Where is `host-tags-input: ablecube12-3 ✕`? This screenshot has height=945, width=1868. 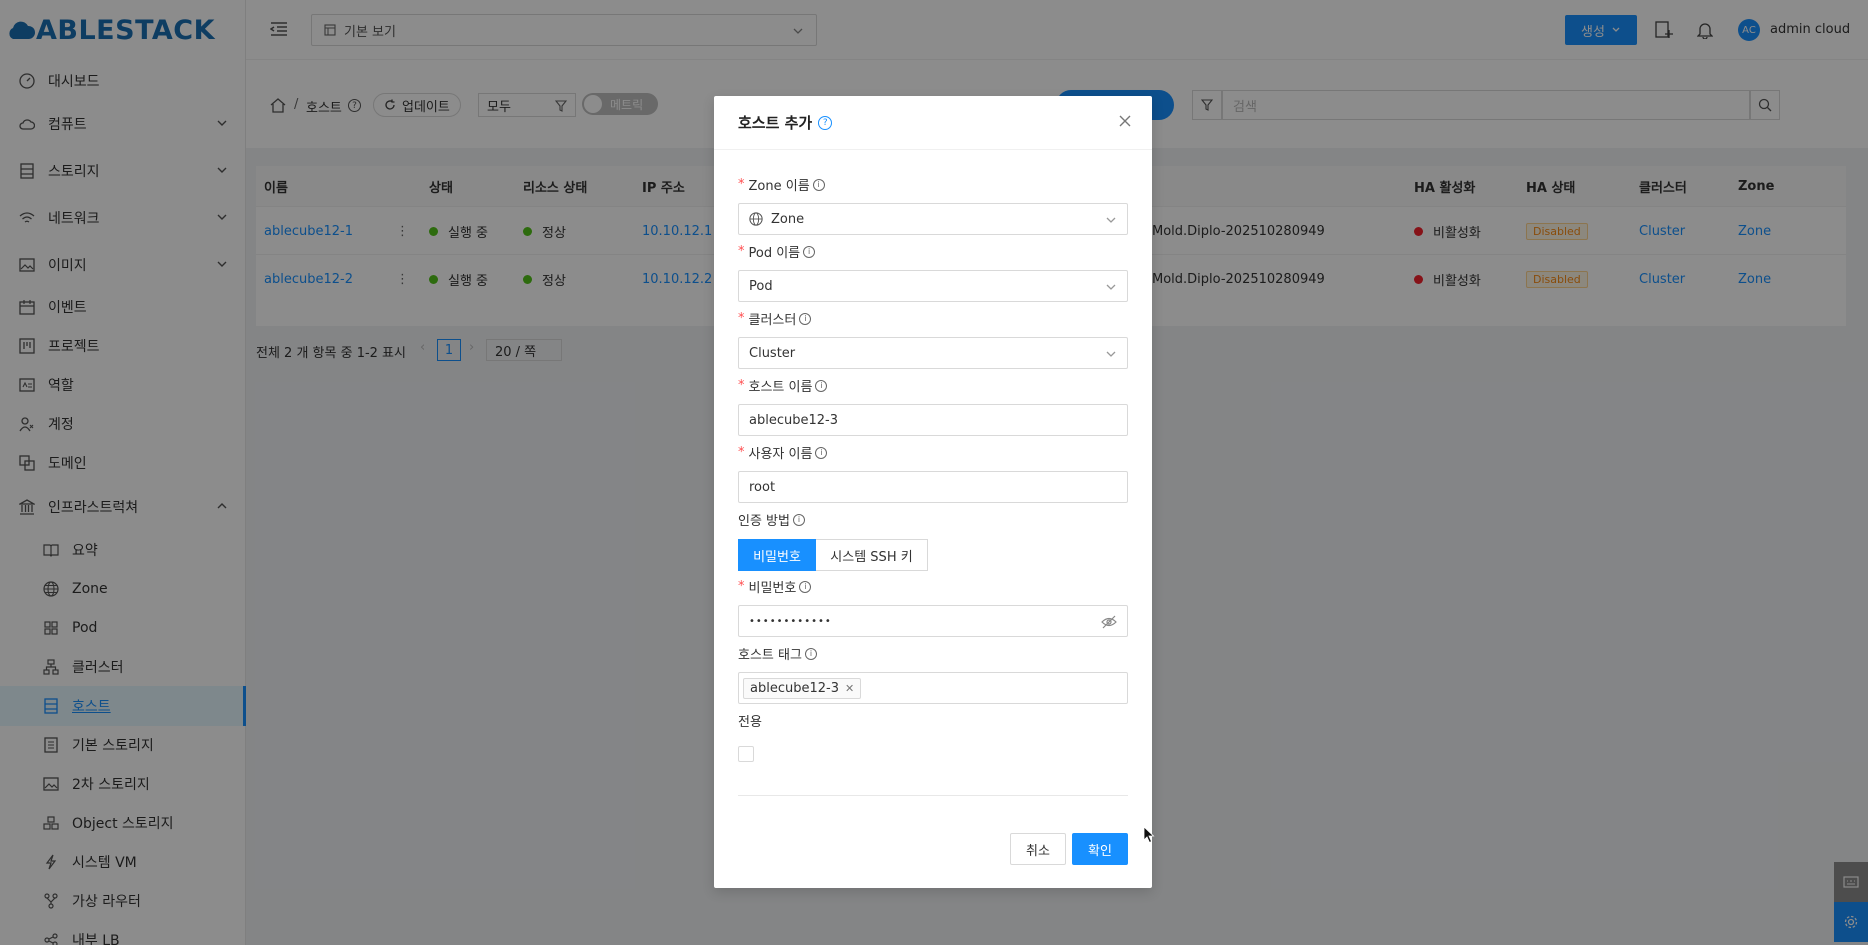 host-tags-input: ablecube12-3 ✕ is located at coordinates (933, 688).